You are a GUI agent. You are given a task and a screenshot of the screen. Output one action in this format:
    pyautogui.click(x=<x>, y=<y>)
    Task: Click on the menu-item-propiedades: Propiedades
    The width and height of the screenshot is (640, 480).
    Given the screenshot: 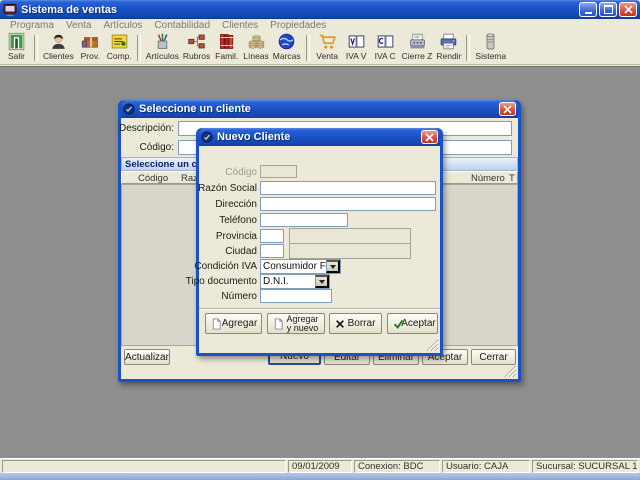 What is the action you would take?
    pyautogui.click(x=298, y=25)
    